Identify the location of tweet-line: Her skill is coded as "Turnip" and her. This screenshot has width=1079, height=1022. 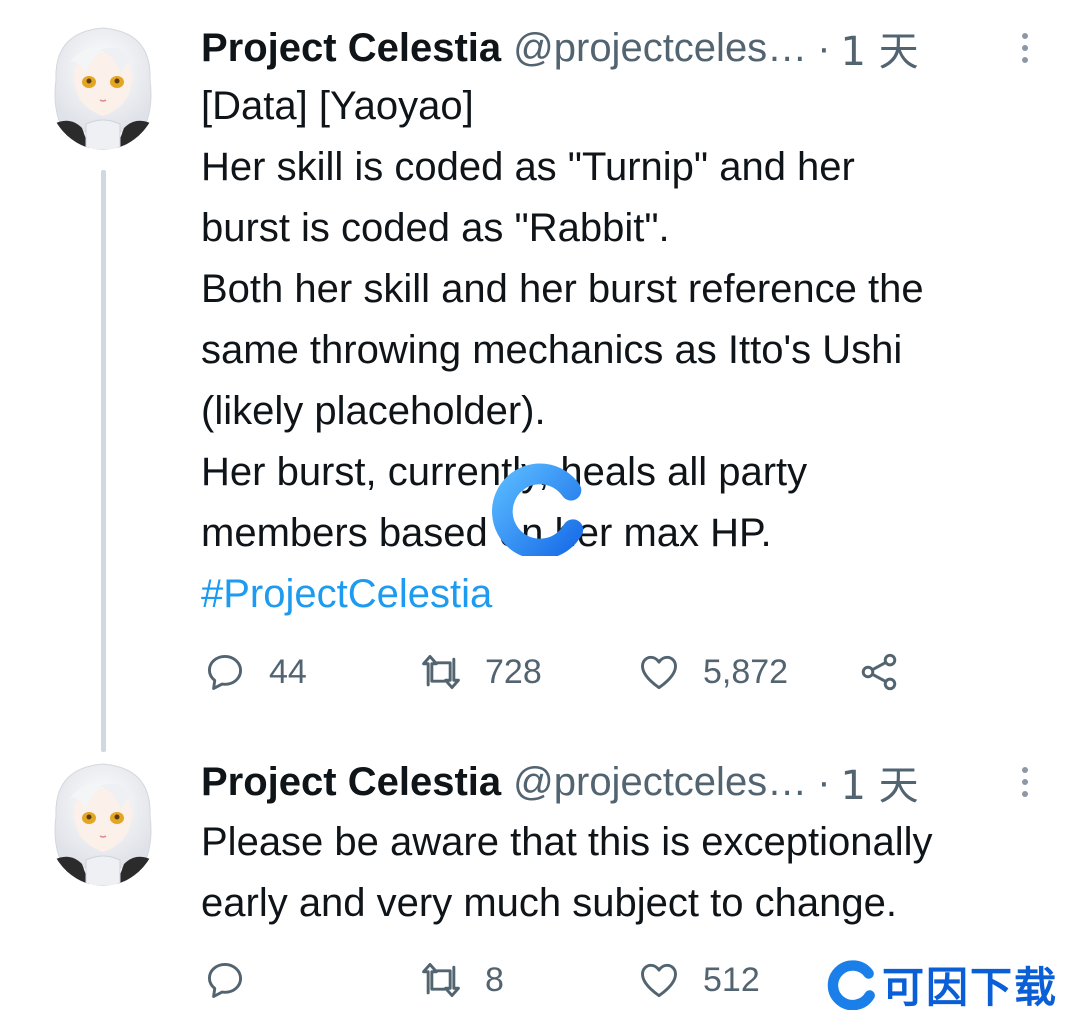
(528, 167).